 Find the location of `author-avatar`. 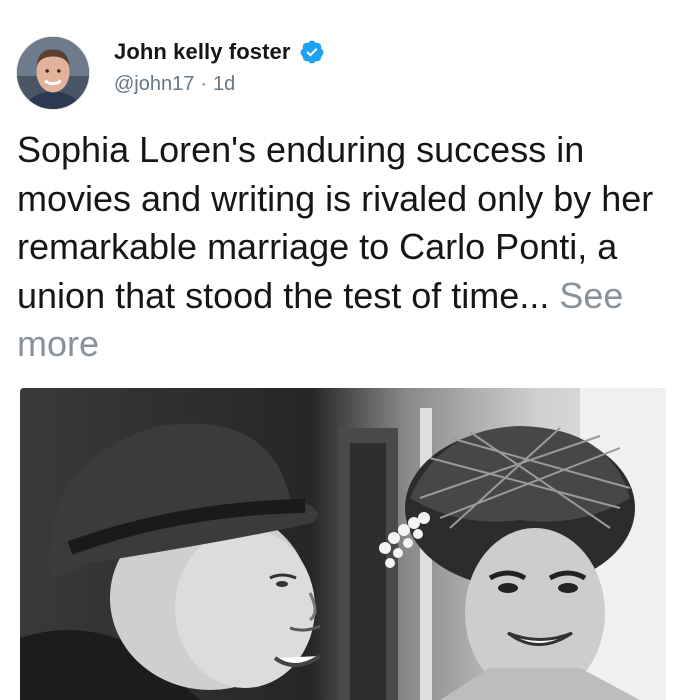

author-avatar is located at coordinates (53, 73).